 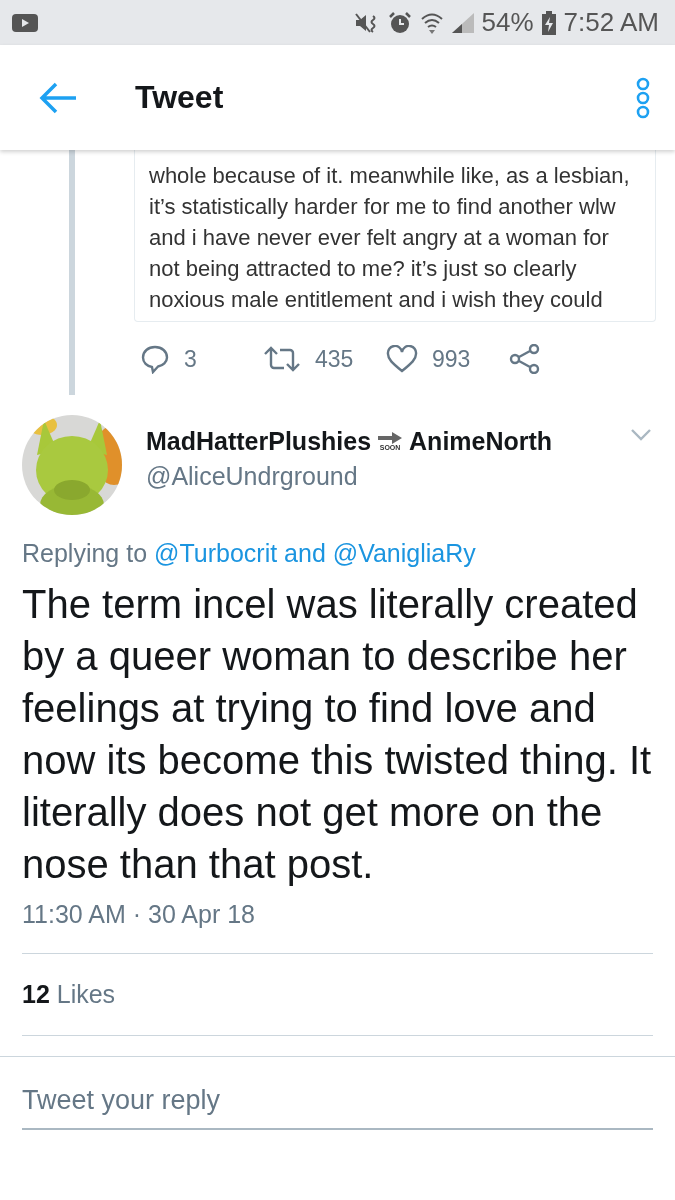 I want to click on battery-icon, so click(x=548, y=22).